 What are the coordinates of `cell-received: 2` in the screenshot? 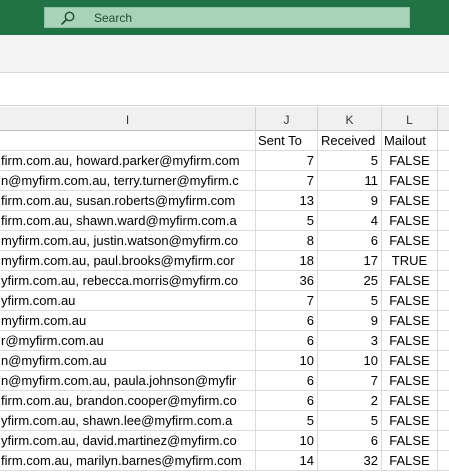 It's located at (350, 401).